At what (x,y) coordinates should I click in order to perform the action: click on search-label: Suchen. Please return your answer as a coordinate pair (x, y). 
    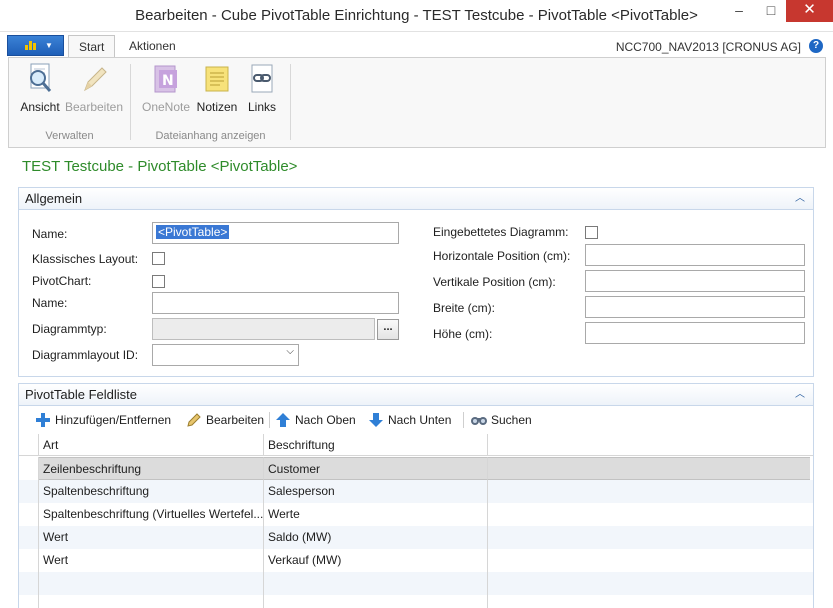
    Looking at the image, I should click on (511, 420).